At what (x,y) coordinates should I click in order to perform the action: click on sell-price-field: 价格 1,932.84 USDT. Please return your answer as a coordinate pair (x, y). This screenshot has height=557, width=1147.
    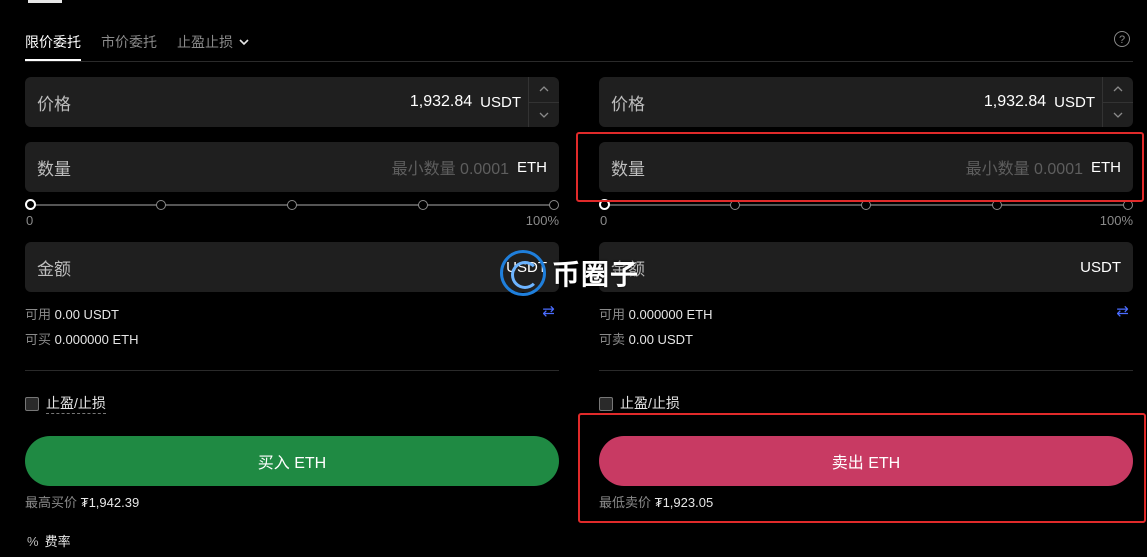
    Looking at the image, I should click on (866, 102).